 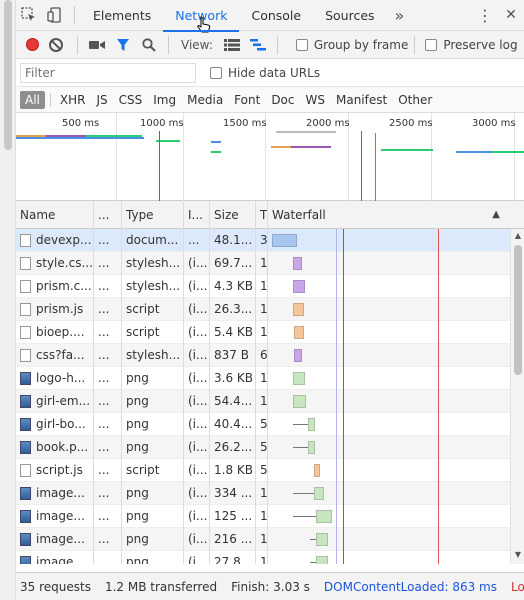 I want to click on scroll-up-arrow-icon: ▲, so click(x=517, y=237).